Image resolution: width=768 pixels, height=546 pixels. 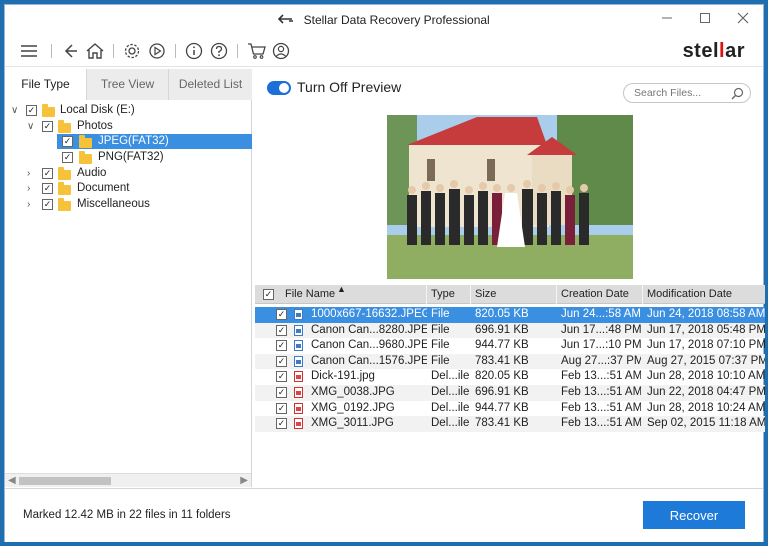 I want to click on tree-item-label: Photos, so click(x=95, y=126).